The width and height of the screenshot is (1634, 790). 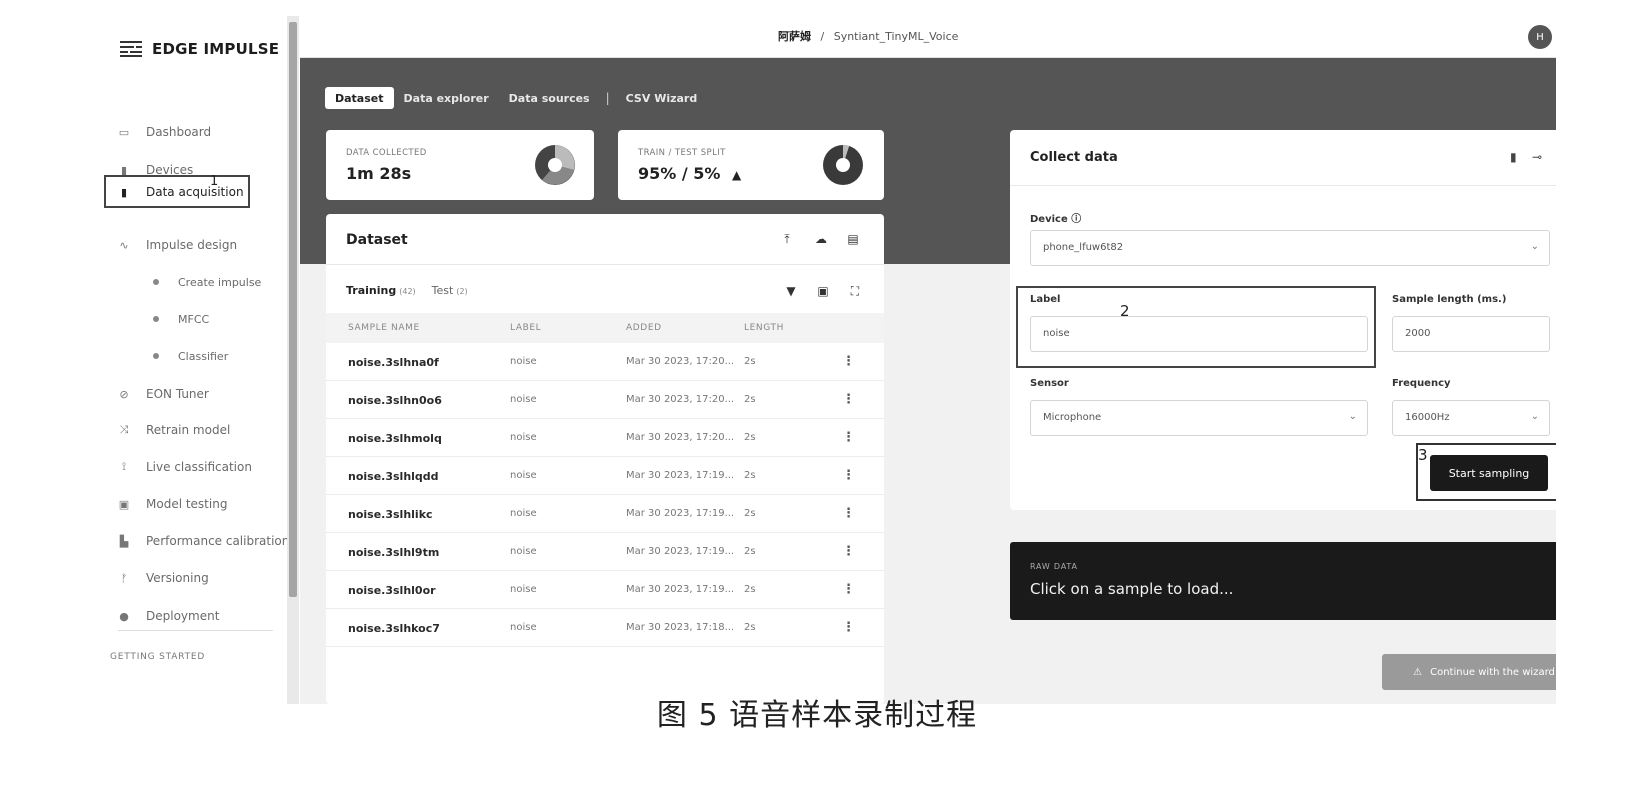 What do you see at coordinates (220, 282) in the screenshot?
I see `sidebar-item-label: Create impulse` at bounding box center [220, 282].